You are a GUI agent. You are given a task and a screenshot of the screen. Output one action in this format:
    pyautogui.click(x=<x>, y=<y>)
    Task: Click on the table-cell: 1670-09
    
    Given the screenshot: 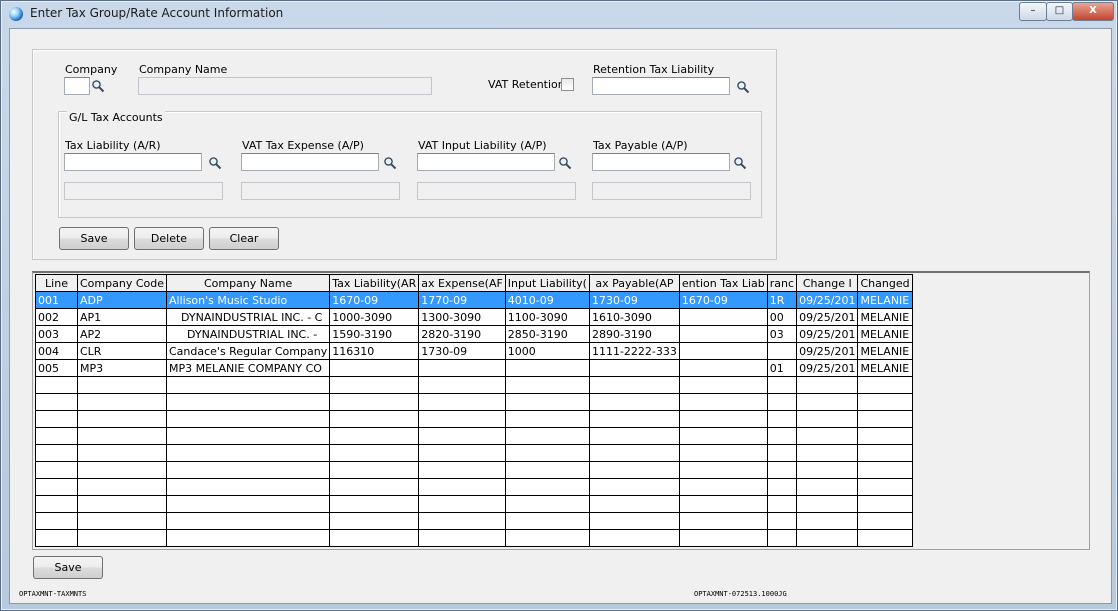 What is the action you would take?
    pyautogui.click(x=374, y=300)
    